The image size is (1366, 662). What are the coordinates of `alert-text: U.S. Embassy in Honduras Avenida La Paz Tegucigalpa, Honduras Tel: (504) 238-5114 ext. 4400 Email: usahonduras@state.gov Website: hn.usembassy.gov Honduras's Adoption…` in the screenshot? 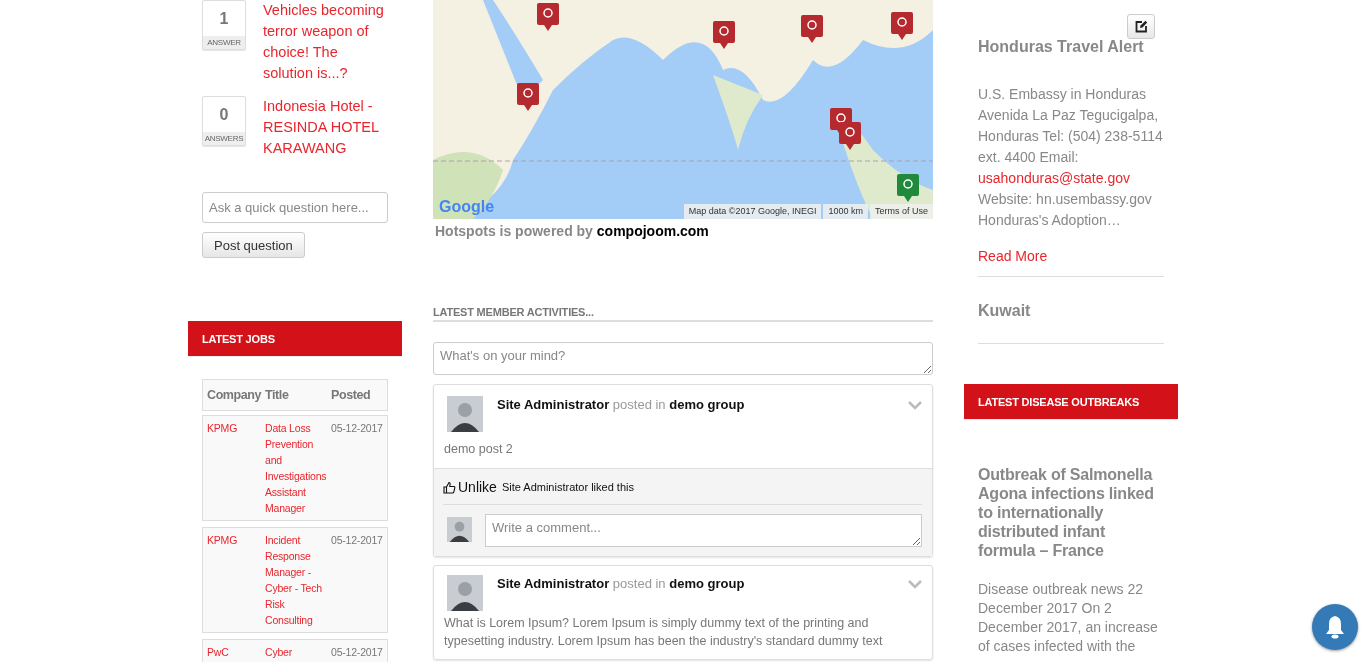 It's located at (1071, 157).